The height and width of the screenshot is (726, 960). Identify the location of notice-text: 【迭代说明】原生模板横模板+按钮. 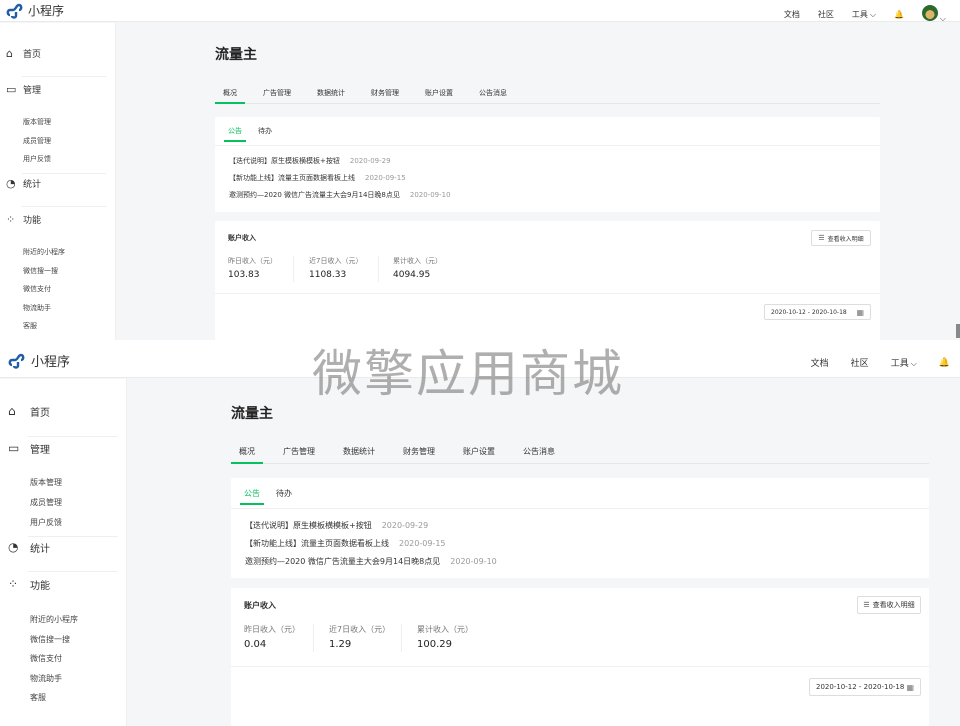
(308, 525).